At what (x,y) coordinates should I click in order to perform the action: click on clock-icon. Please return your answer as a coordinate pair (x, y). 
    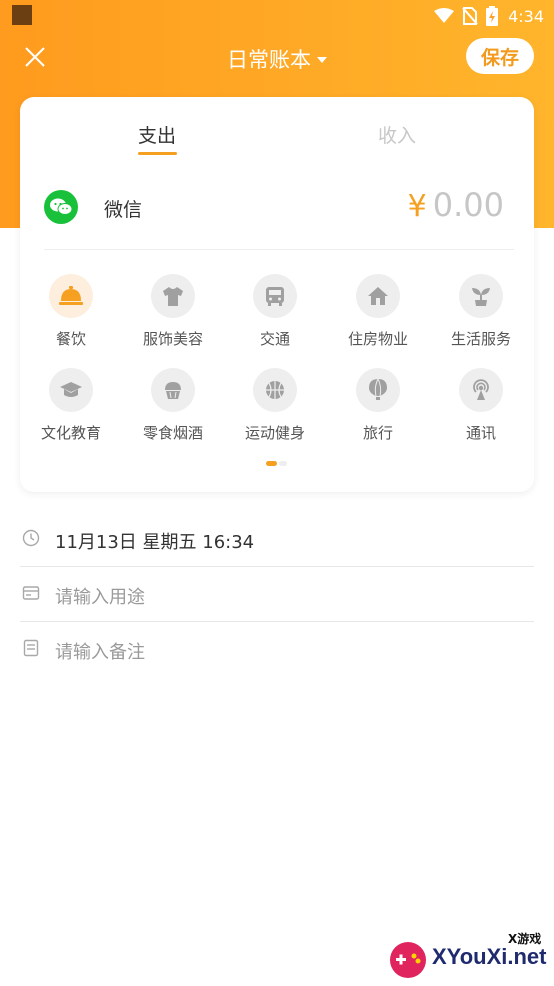
    Looking at the image, I should click on (31, 538).